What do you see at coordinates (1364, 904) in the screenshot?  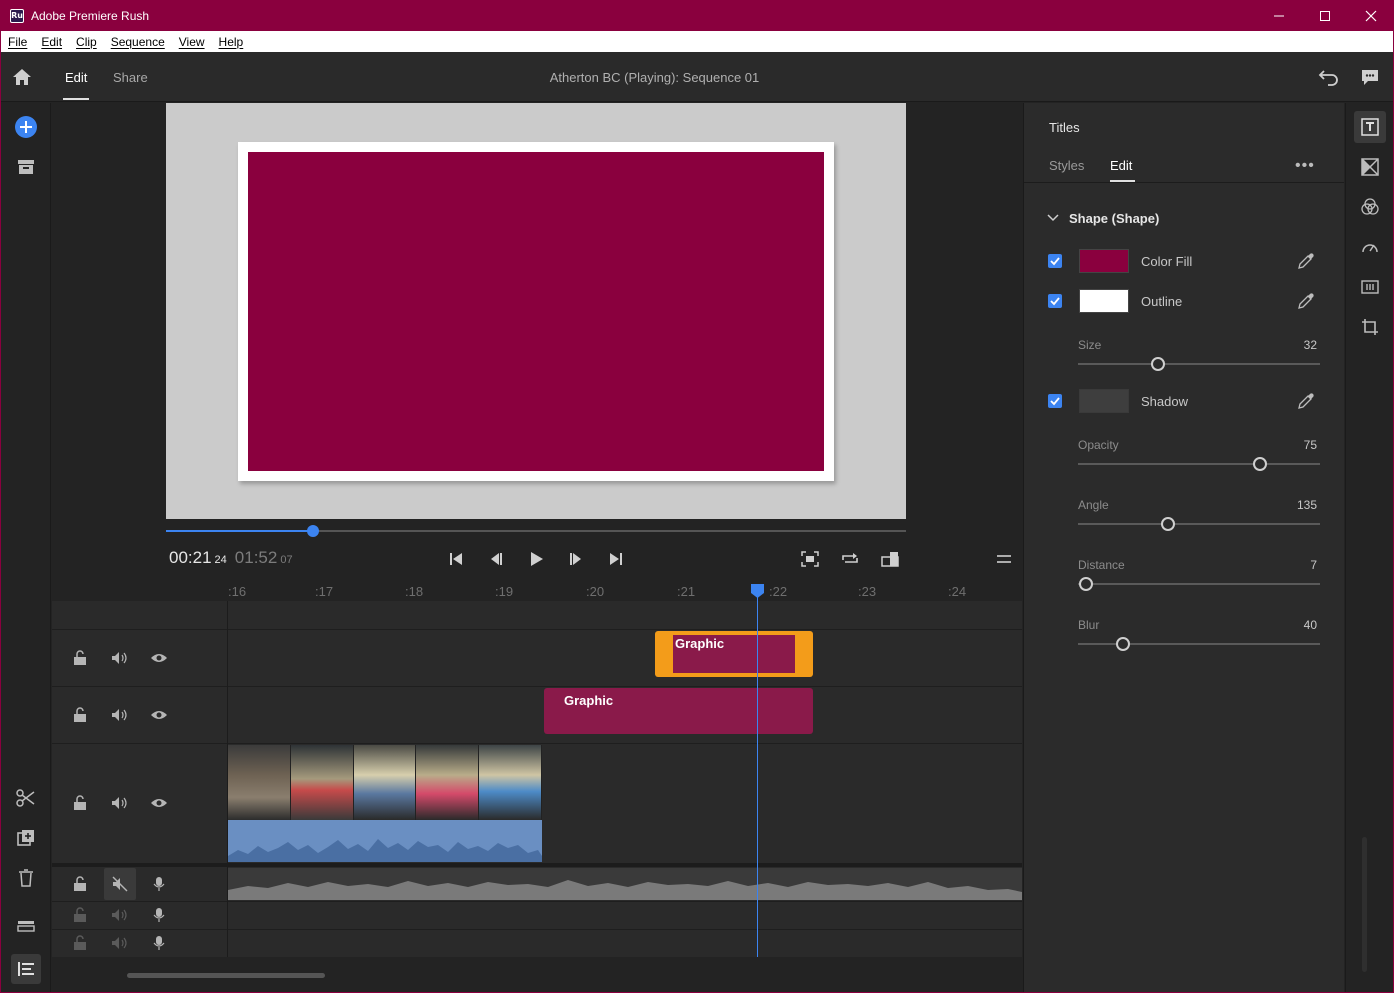 I see `panel-vertical-scrollbar` at bounding box center [1364, 904].